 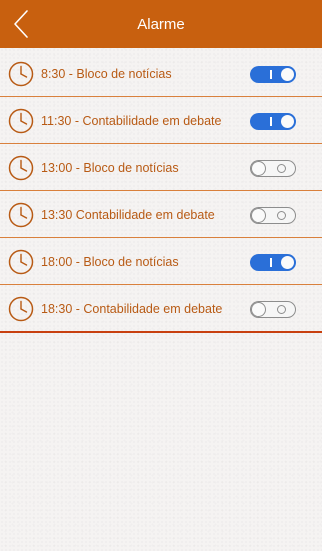 I want to click on alarm-row: 18:30 - Contabilidade em debate, so click(x=161, y=309).